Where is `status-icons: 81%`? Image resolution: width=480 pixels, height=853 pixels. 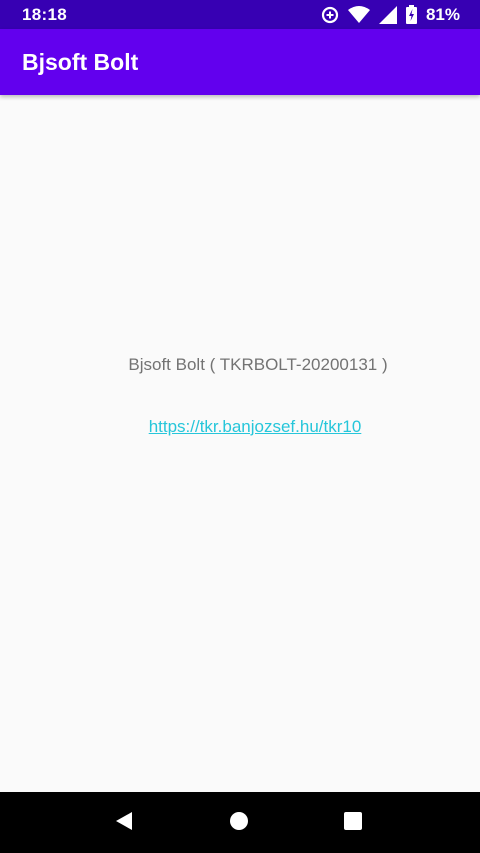 status-icons: 81% is located at coordinates (390, 15).